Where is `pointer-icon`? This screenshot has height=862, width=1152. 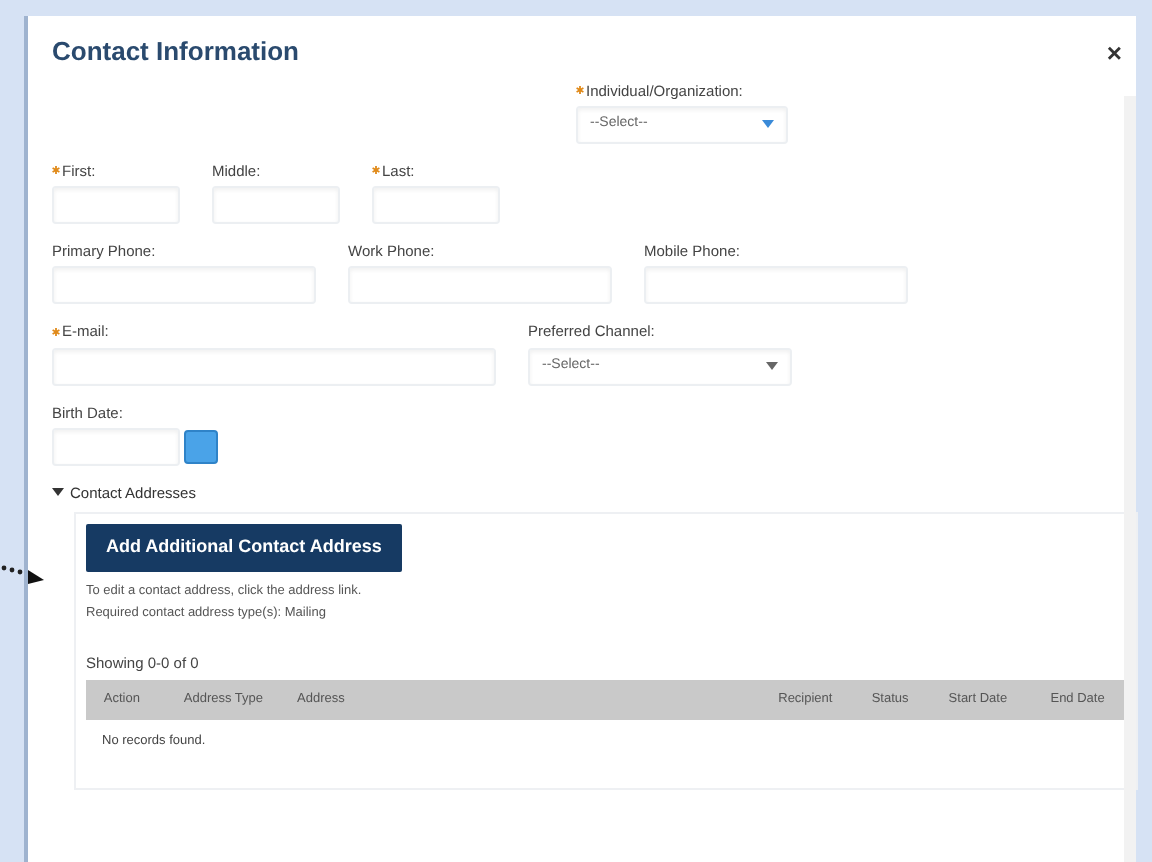
pointer-icon is located at coordinates (24, 574).